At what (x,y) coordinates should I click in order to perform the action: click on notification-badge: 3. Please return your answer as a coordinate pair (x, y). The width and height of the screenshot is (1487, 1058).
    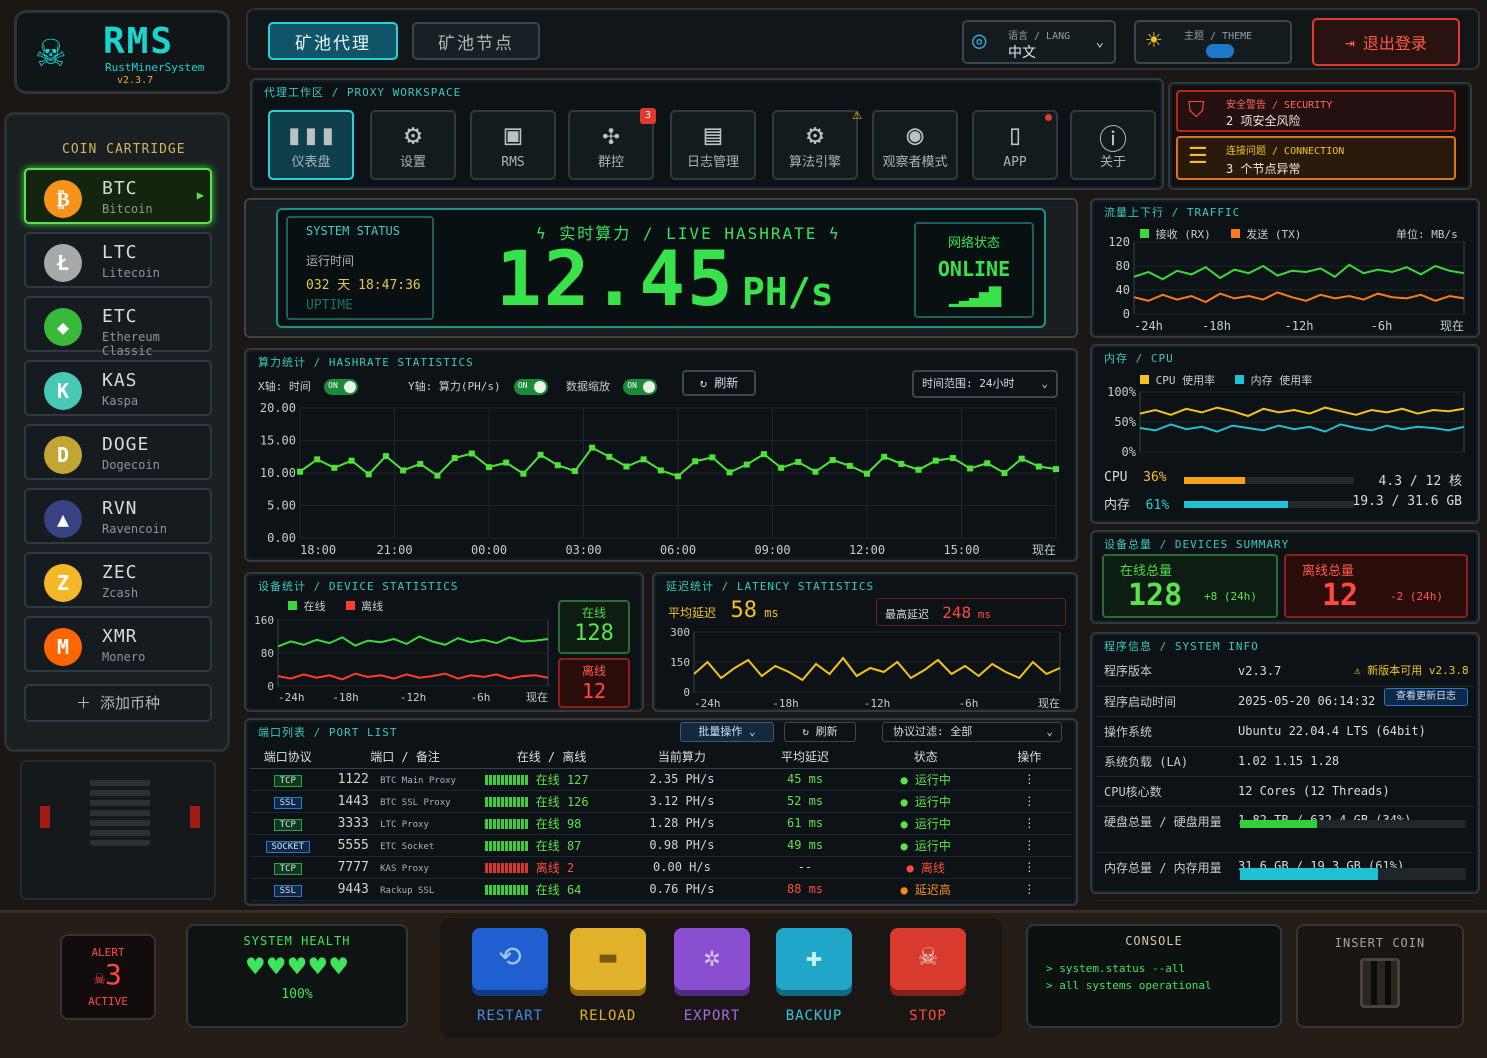
    Looking at the image, I should click on (648, 116).